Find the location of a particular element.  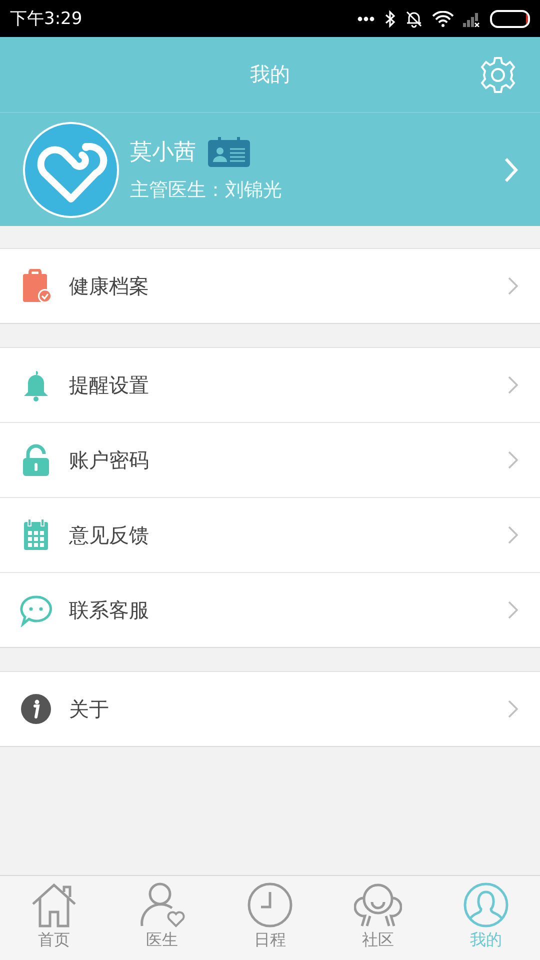

more-dots-icon is located at coordinates (366, 19).